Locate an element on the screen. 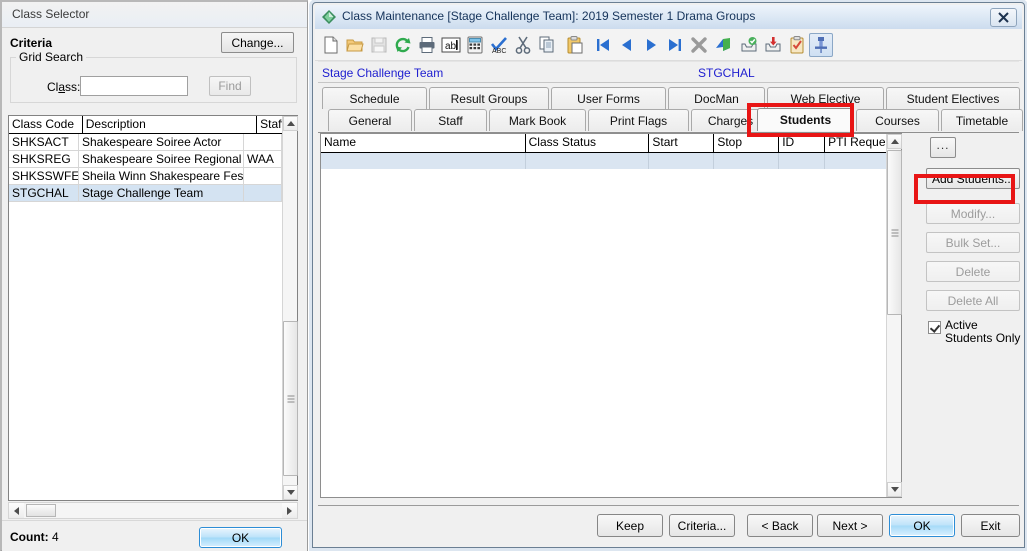  clipboard-check-icon is located at coordinates (797, 45).